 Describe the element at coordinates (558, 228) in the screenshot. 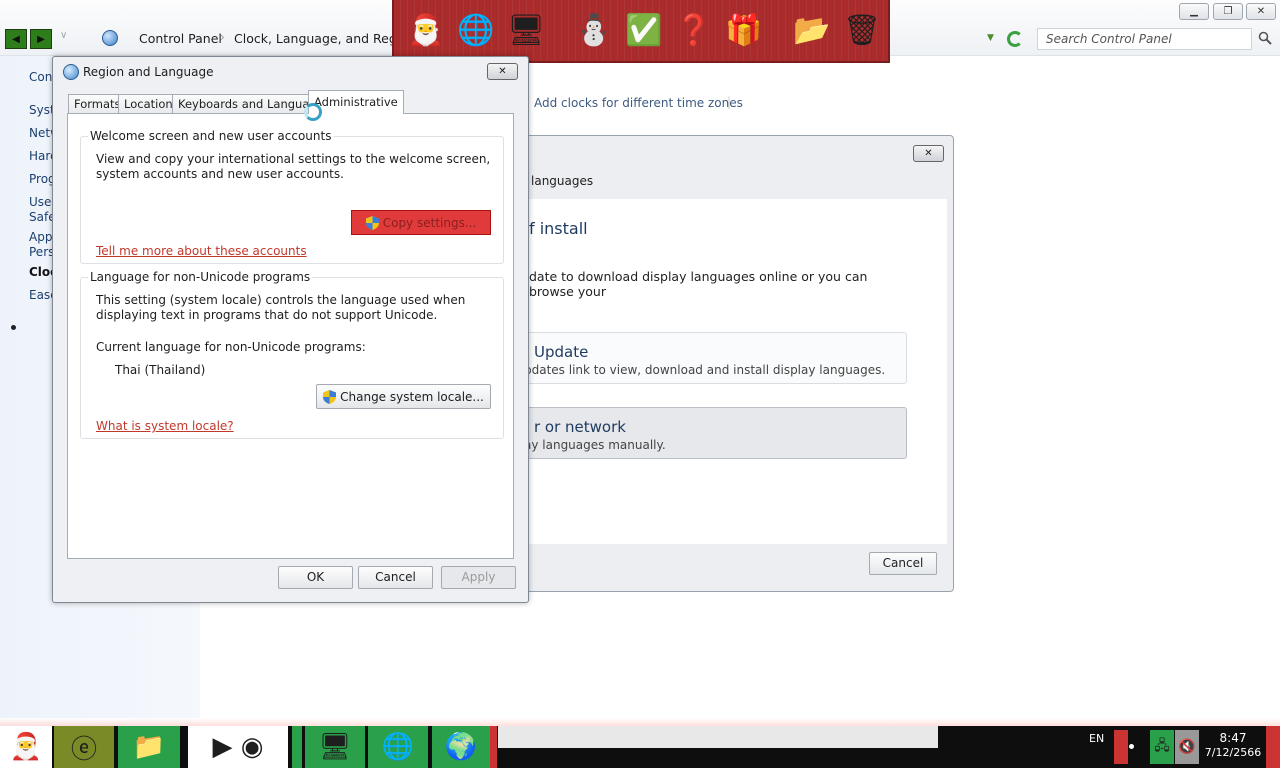

I see `install-heading: f install` at that location.